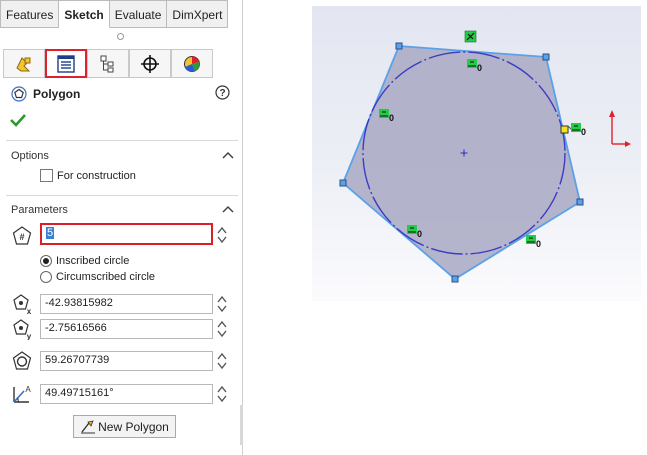 This screenshot has width=647, height=455. Describe the element at coordinates (620, 128) in the screenshot. I see `triad-axis-icon` at that location.